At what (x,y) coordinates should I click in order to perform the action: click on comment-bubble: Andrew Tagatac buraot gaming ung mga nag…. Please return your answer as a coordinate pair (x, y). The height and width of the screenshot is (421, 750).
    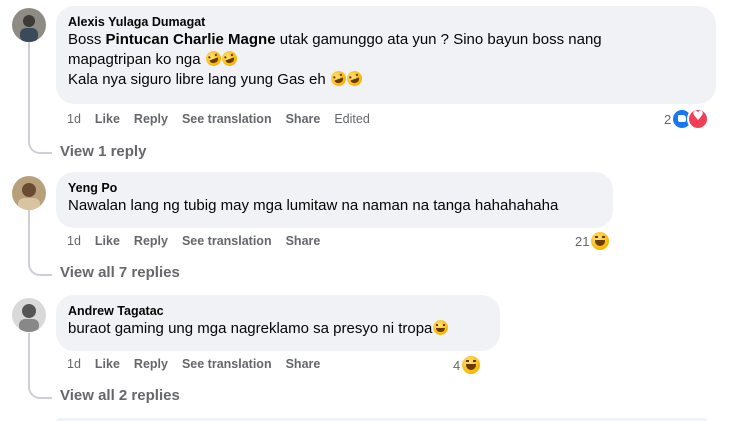
    Looking at the image, I should click on (278, 323).